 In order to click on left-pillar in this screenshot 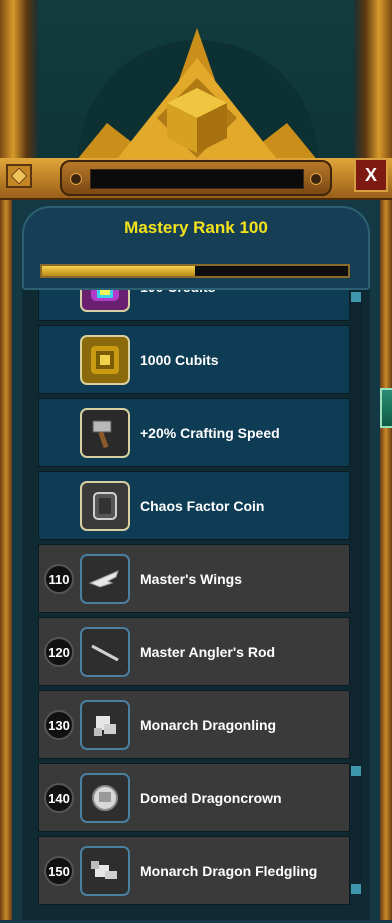, I will do `click(19, 85)`.